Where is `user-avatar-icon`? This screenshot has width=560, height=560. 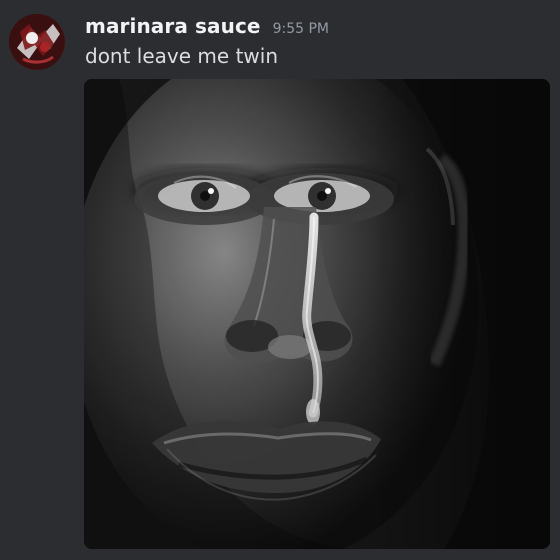
user-avatar-icon is located at coordinates (37, 42).